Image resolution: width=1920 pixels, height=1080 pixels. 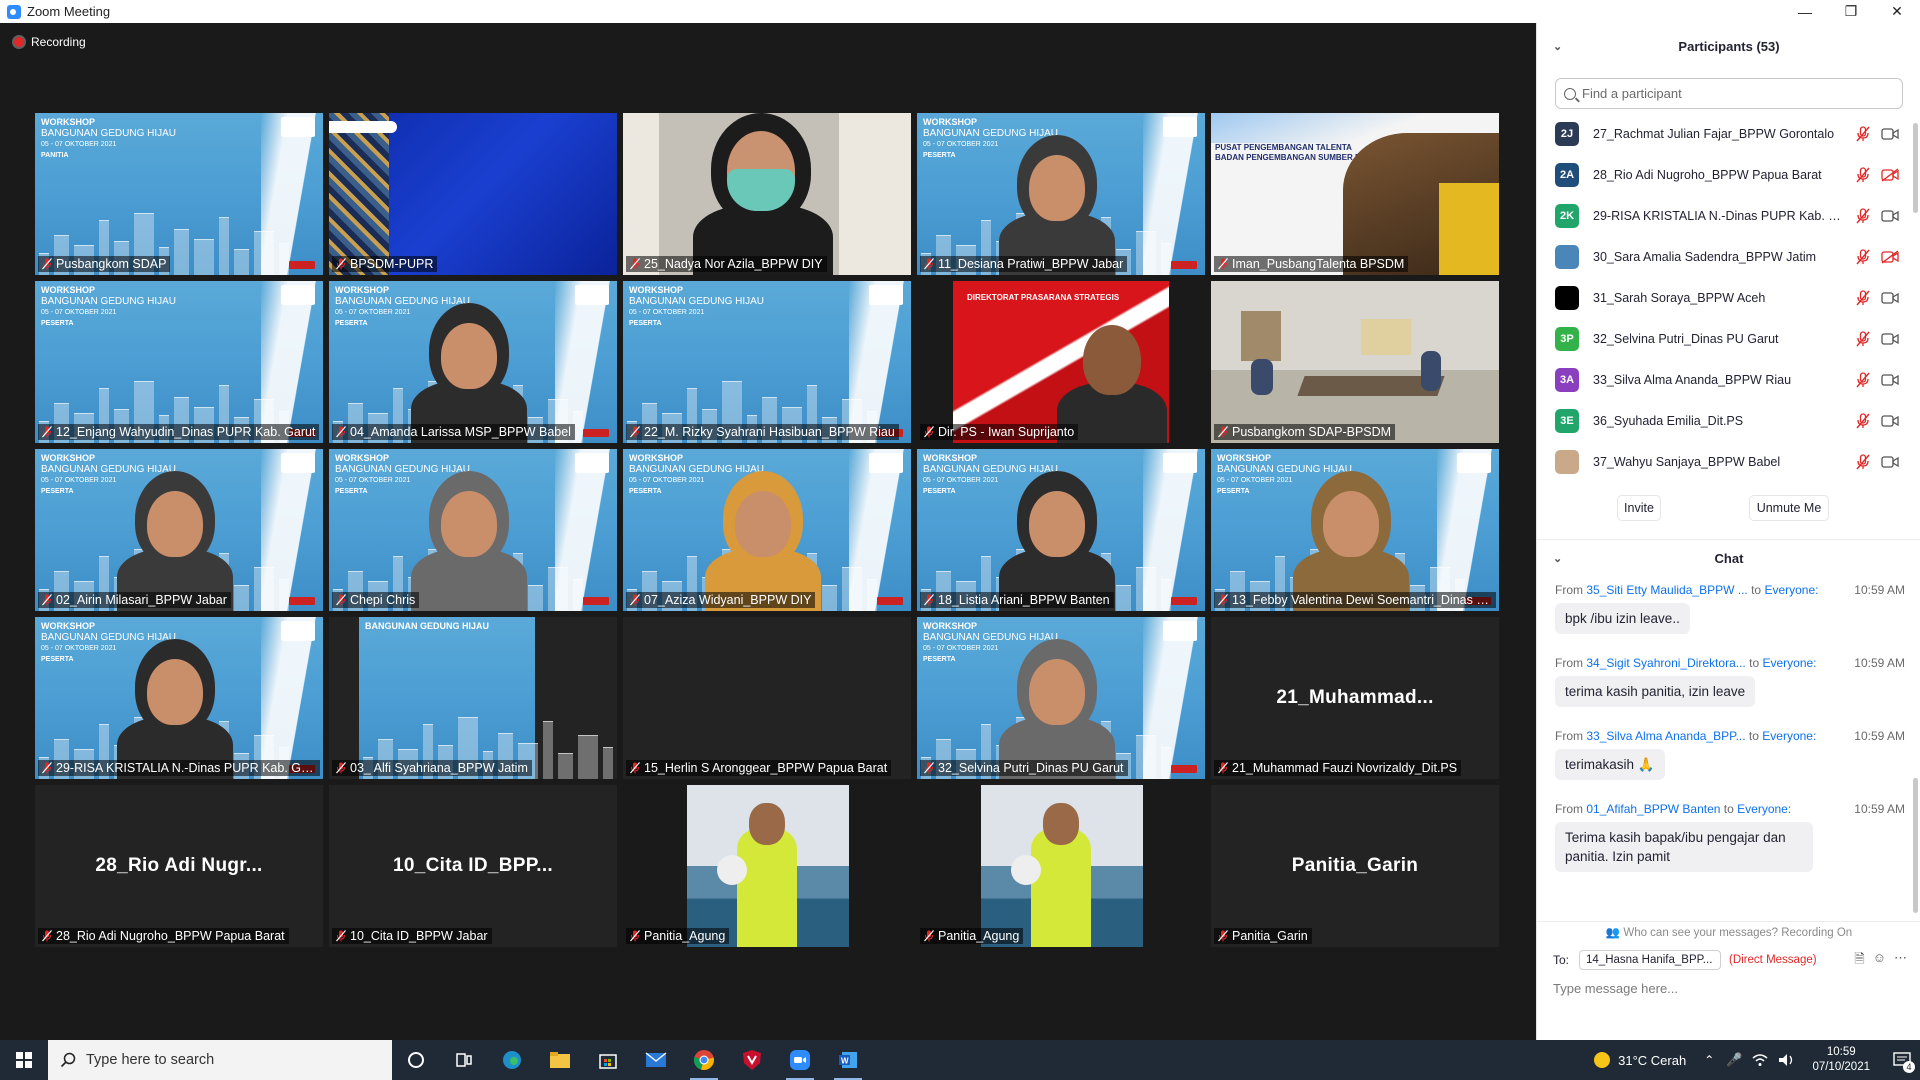 I want to click on task-view-icon, so click(x=464, y=1060).